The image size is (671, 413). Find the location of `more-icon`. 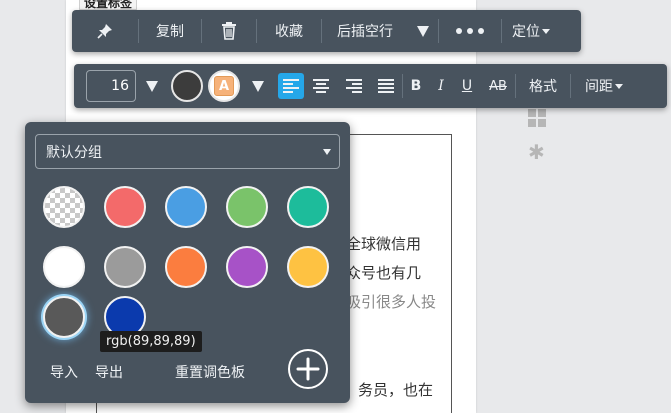

more-icon is located at coordinates (470, 31).